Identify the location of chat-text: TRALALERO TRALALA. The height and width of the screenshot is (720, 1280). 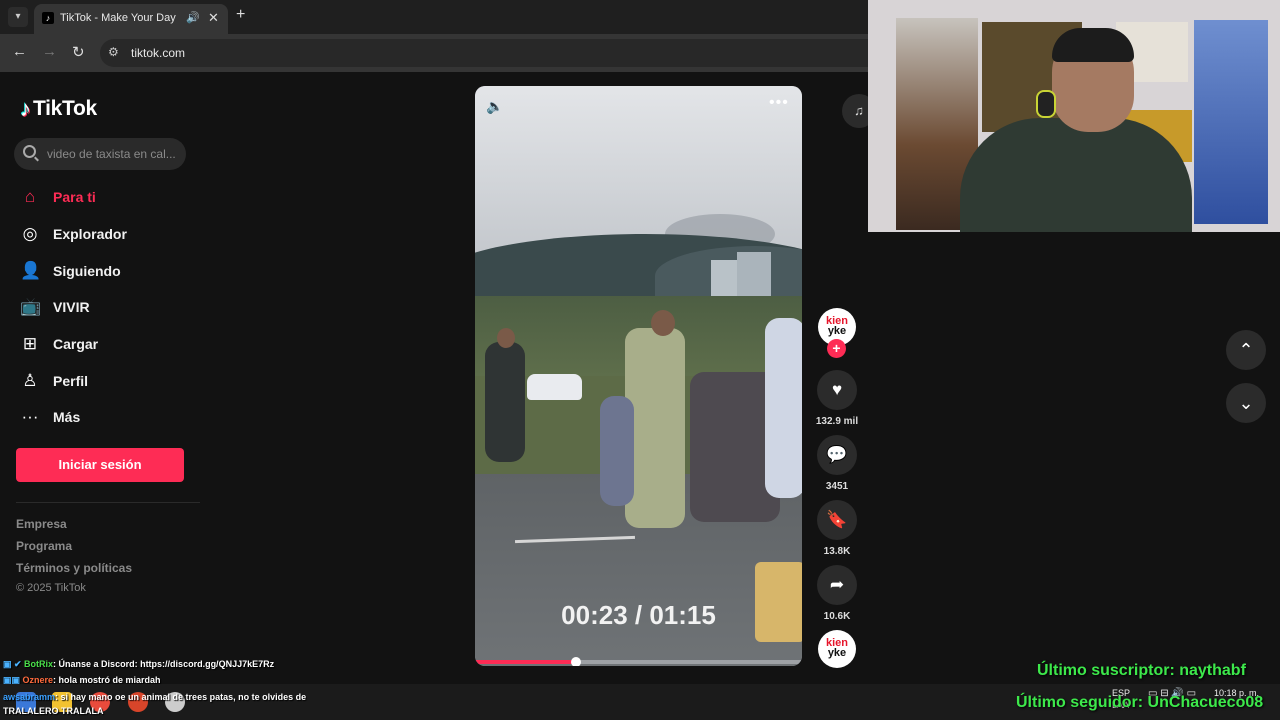
(53, 711).